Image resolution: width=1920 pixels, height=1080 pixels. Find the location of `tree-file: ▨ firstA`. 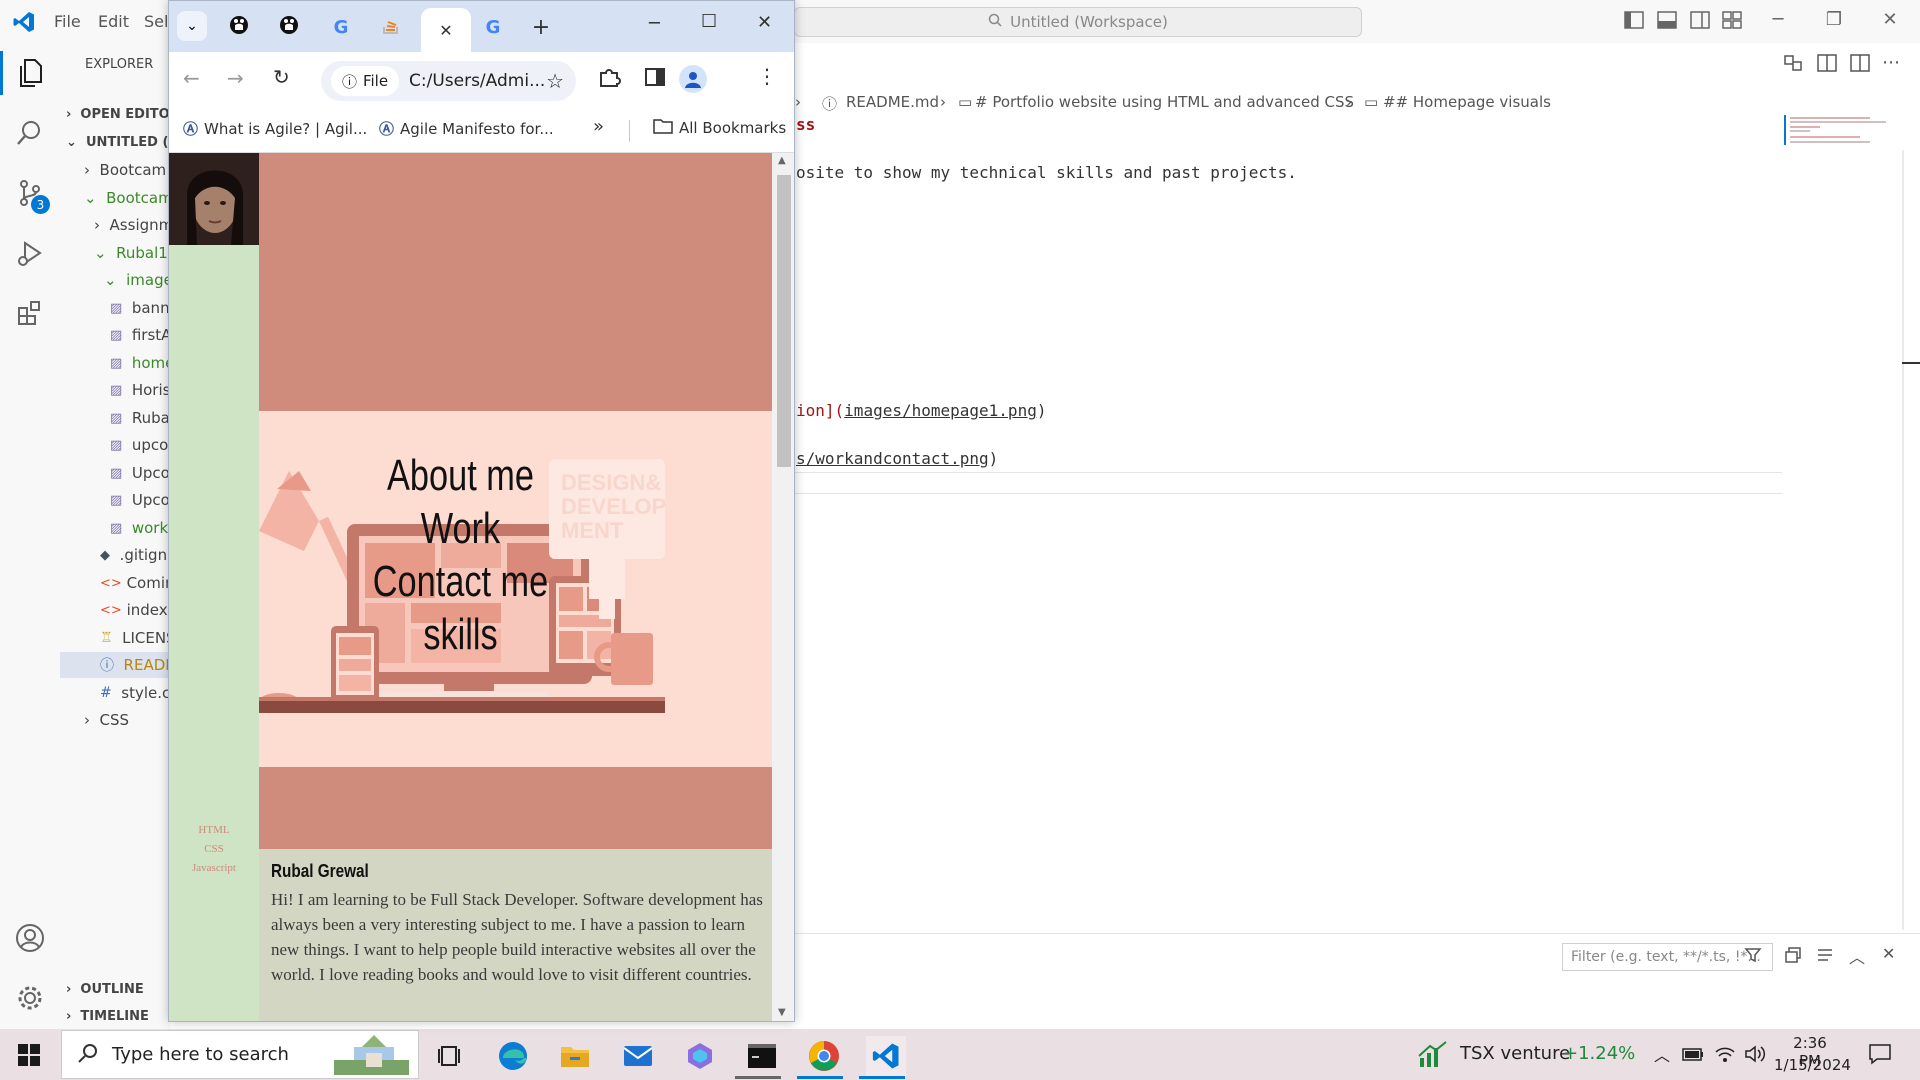

tree-file: ▨ firstA is located at coordinates (140, 335).